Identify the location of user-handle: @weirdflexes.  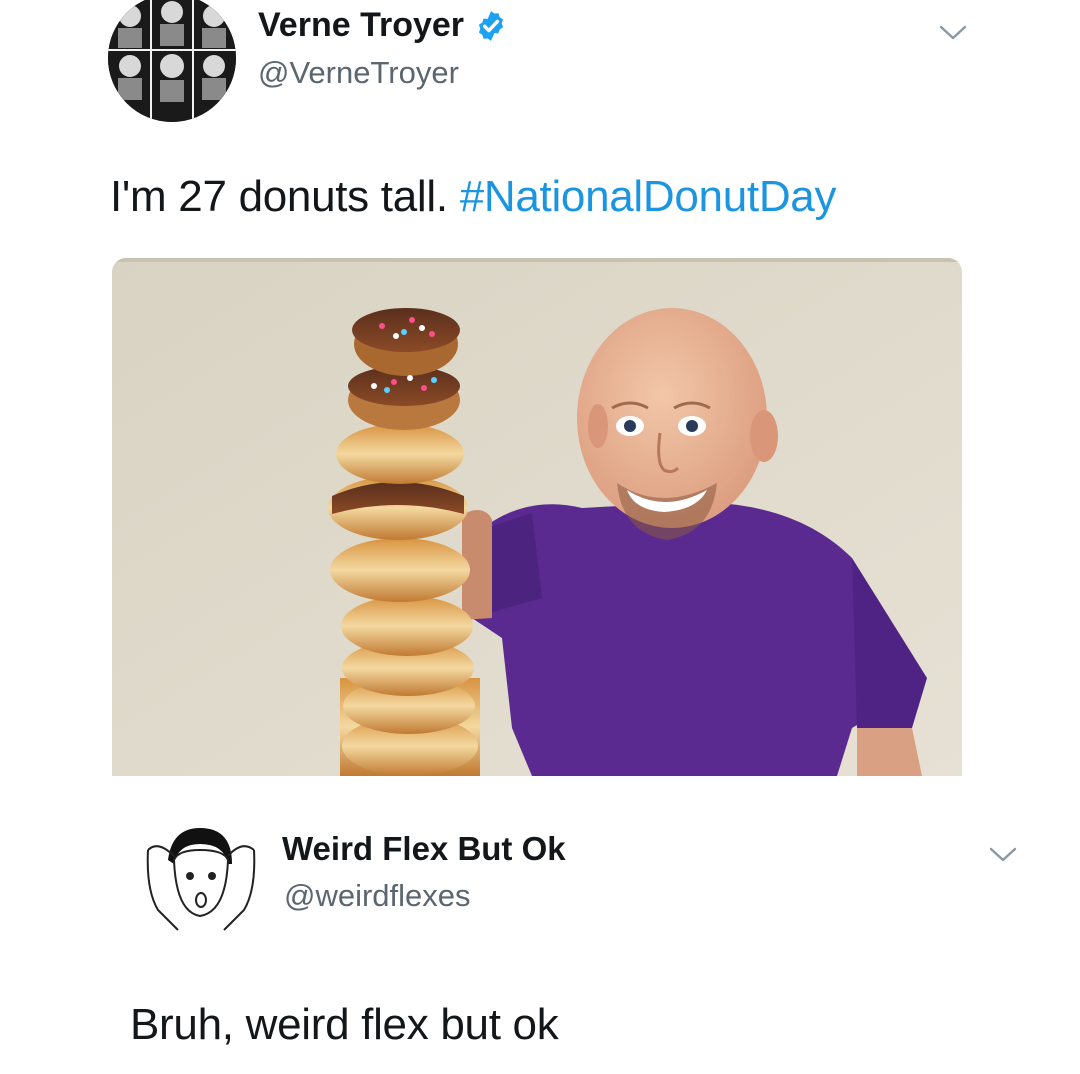
(377, 896).